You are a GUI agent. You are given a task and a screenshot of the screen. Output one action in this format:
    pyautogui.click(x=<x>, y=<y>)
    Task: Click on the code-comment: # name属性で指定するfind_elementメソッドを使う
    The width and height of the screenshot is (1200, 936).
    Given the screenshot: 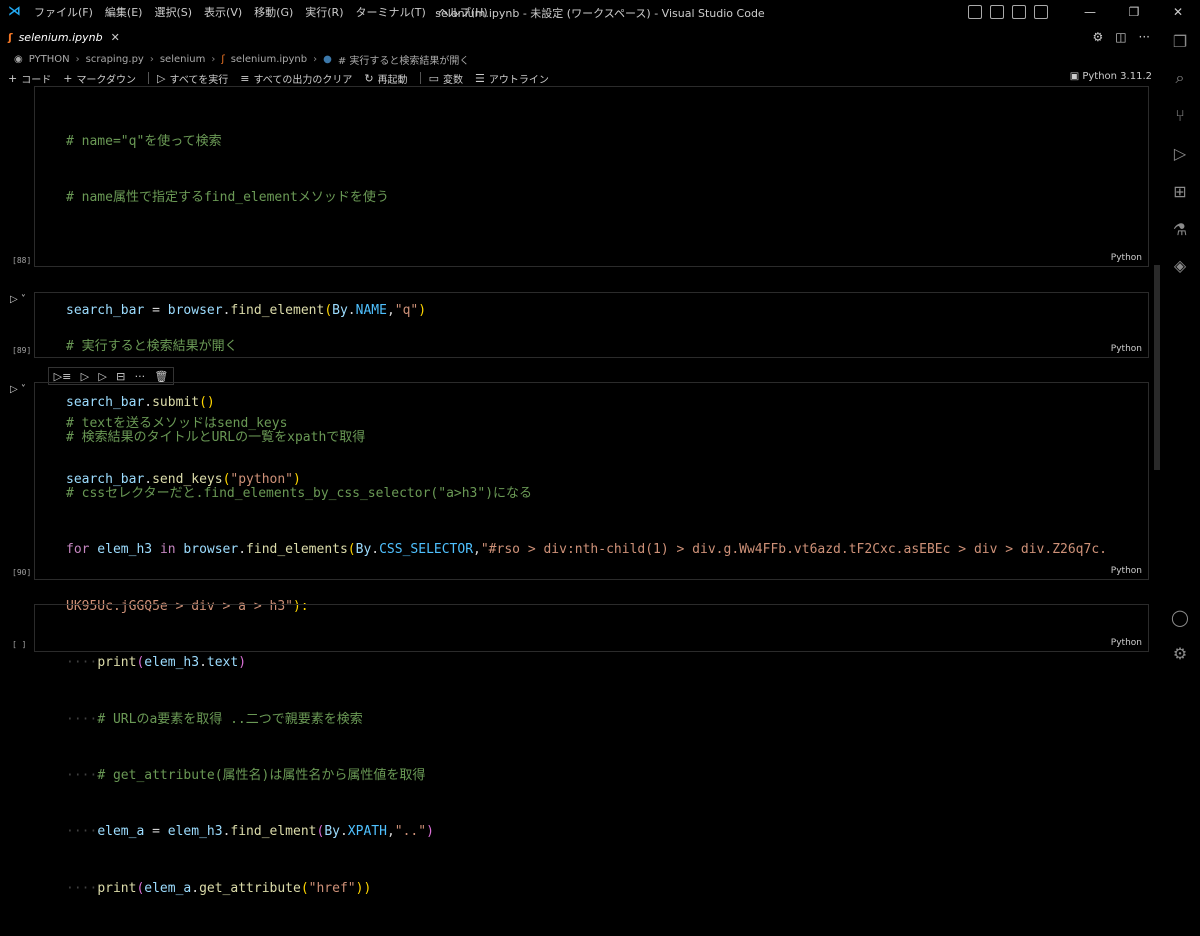 What is the action you would take?
    pyautogui.click(x=227, y=197)
    